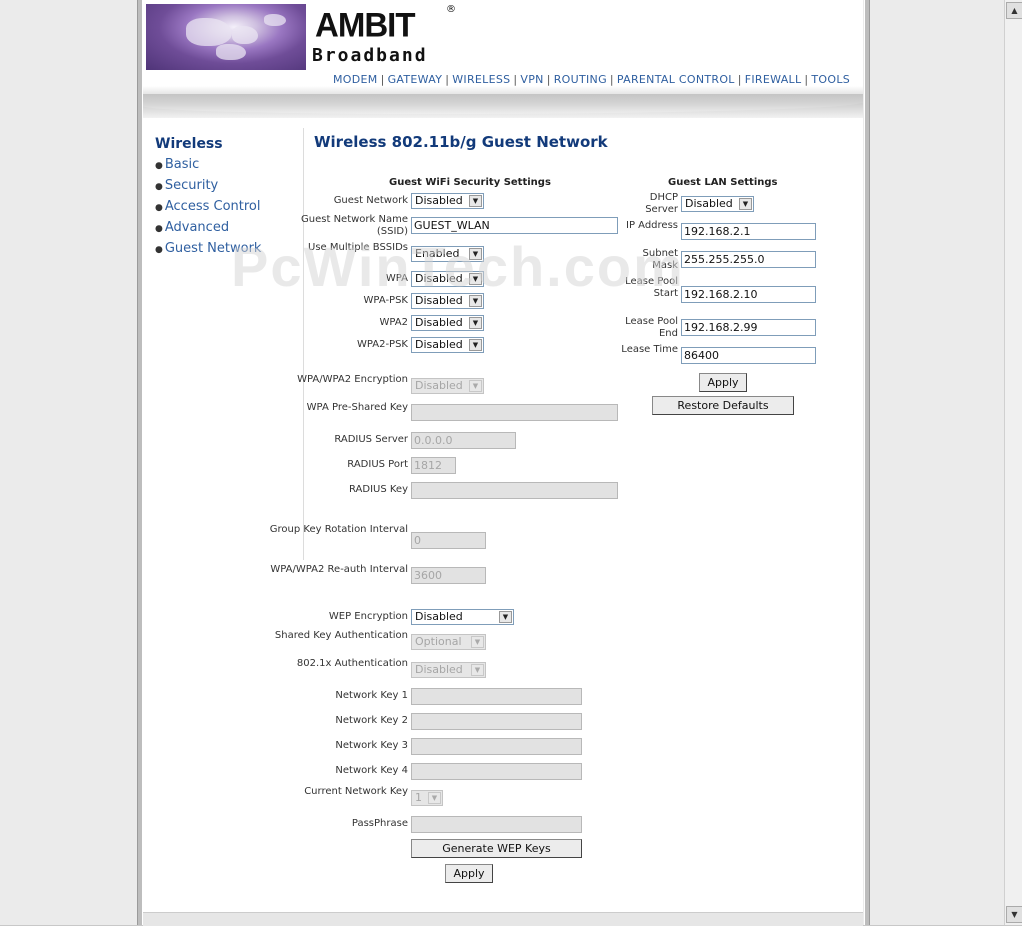 The image size is (1022, 926). Describe the element at coordinates (447, 201) in the screenshot. I see `guest-network-select: Disabled ▼` at that location.